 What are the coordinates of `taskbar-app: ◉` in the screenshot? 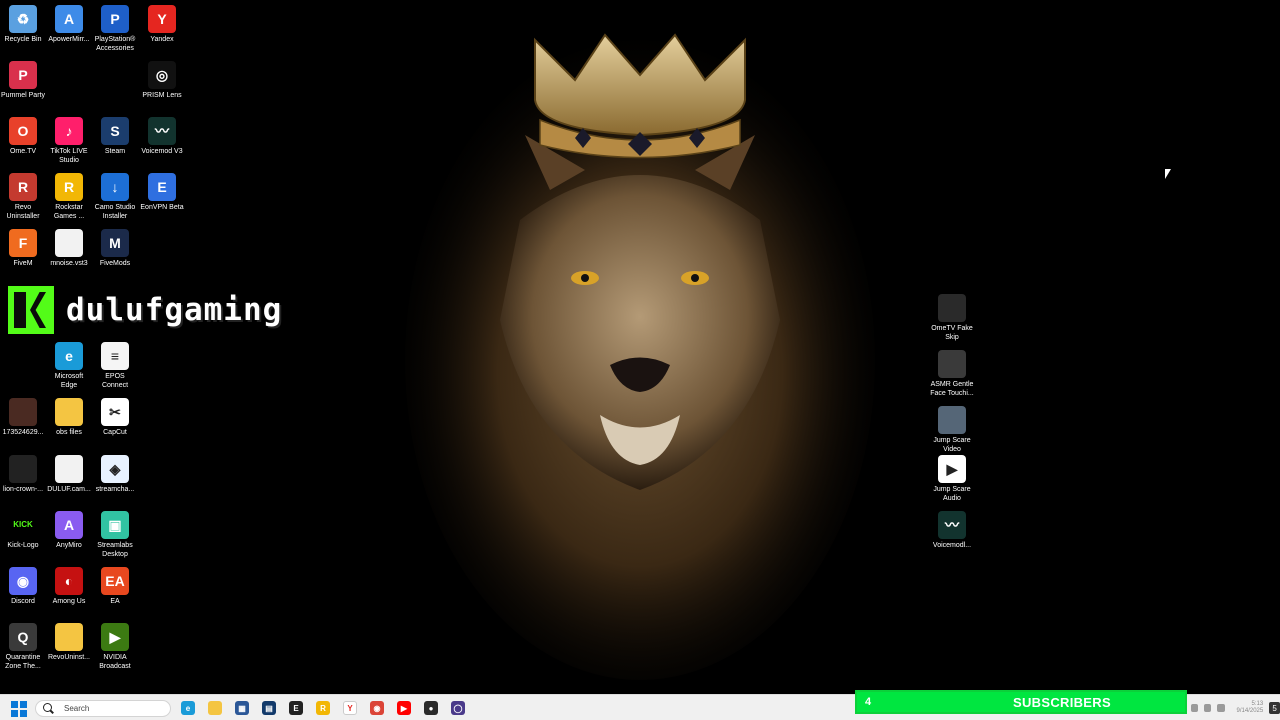 It's located at (377, 708).